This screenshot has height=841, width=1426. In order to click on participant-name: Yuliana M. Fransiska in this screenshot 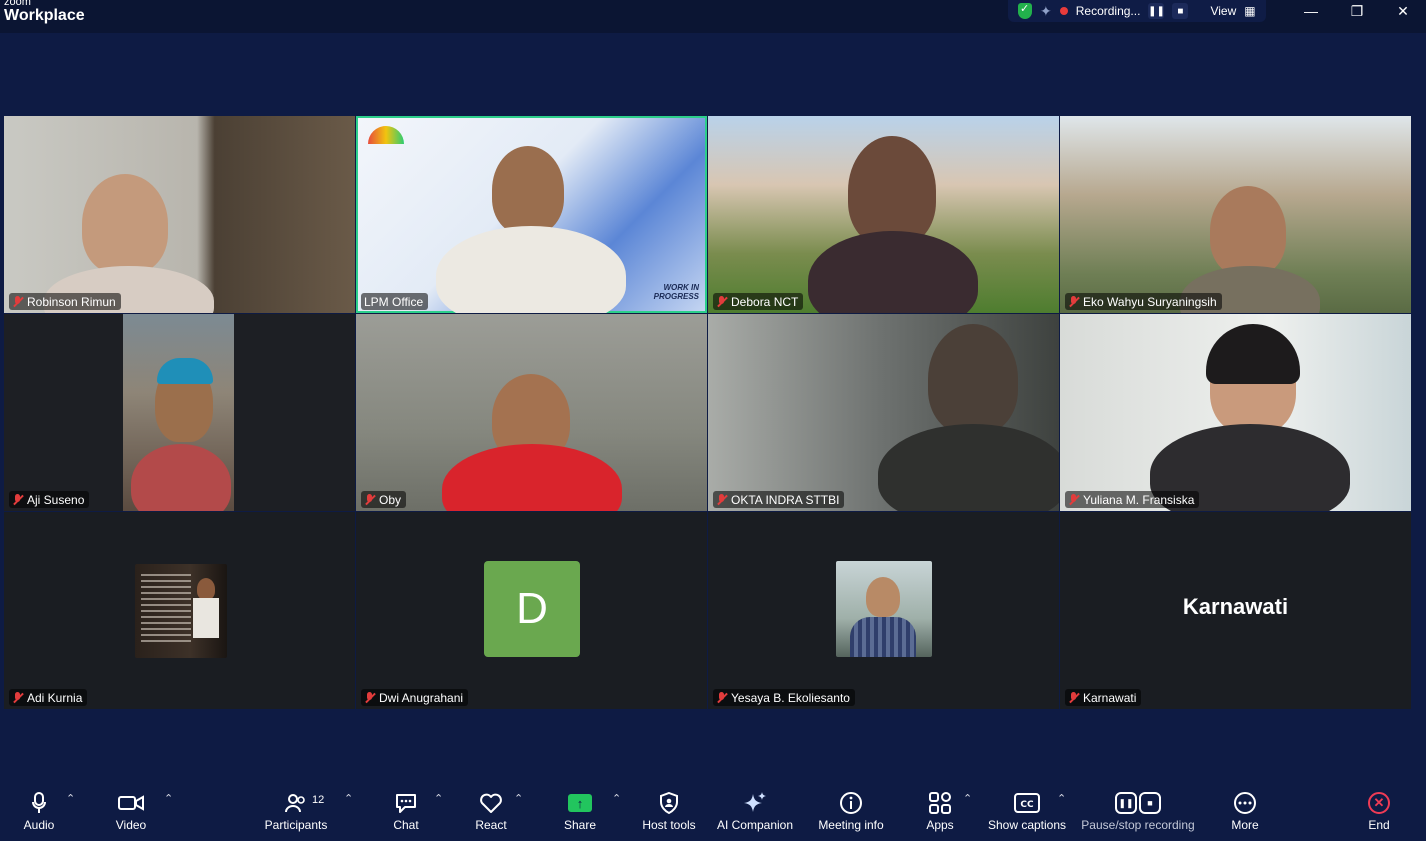, I will do `click(1139, 499)`.